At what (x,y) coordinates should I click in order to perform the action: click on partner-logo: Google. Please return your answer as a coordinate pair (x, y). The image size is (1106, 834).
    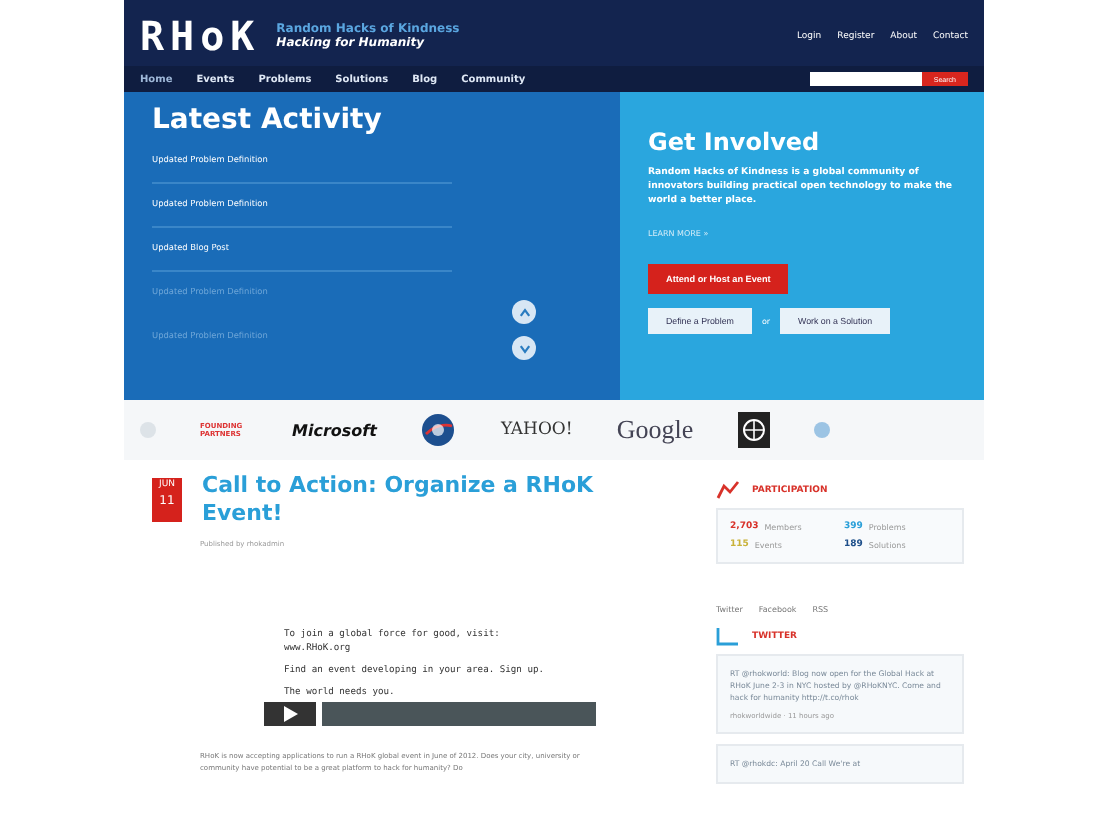
    Looking at the image, I should click on (655, 430).